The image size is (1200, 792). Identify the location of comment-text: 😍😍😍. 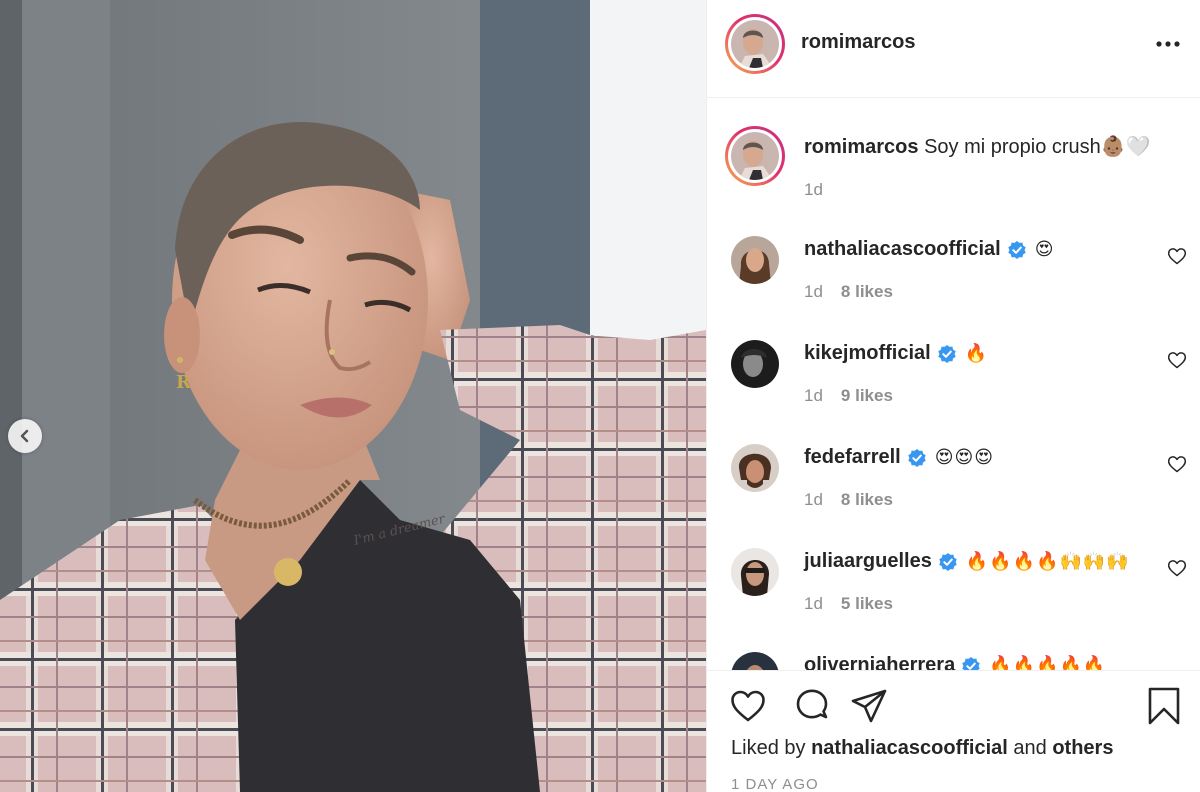
(964, 457).